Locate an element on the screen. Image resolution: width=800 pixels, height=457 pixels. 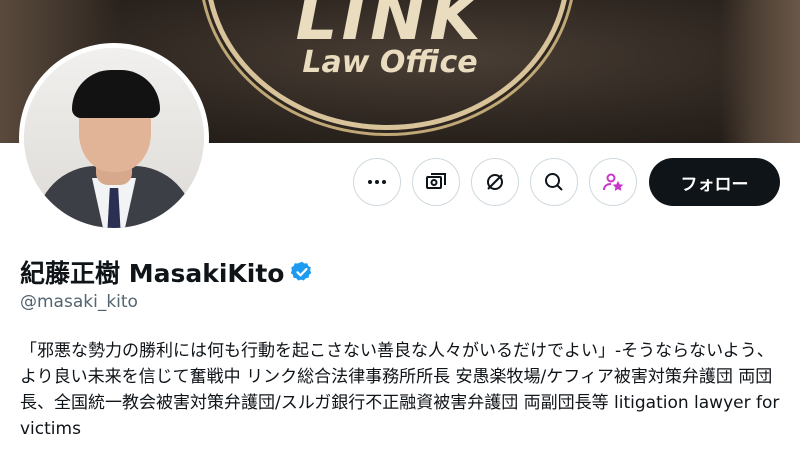
money-icon is located at coordinates (436, 181).